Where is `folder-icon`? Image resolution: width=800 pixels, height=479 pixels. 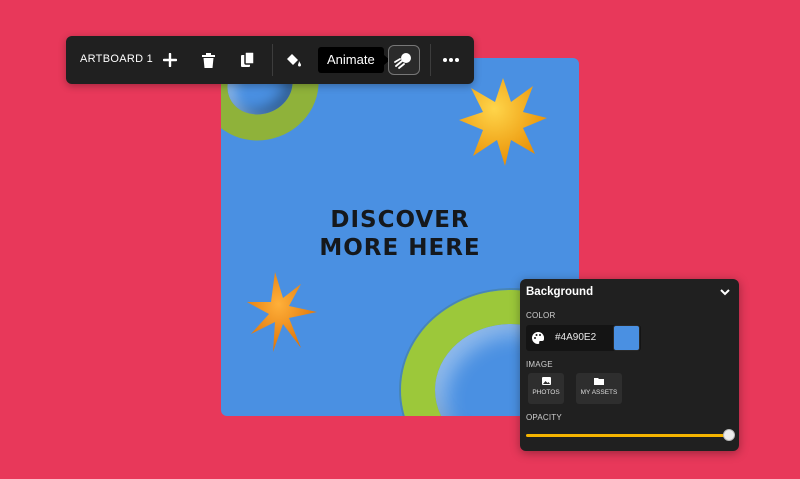 folder-icon is located at coordinates (599, 381).